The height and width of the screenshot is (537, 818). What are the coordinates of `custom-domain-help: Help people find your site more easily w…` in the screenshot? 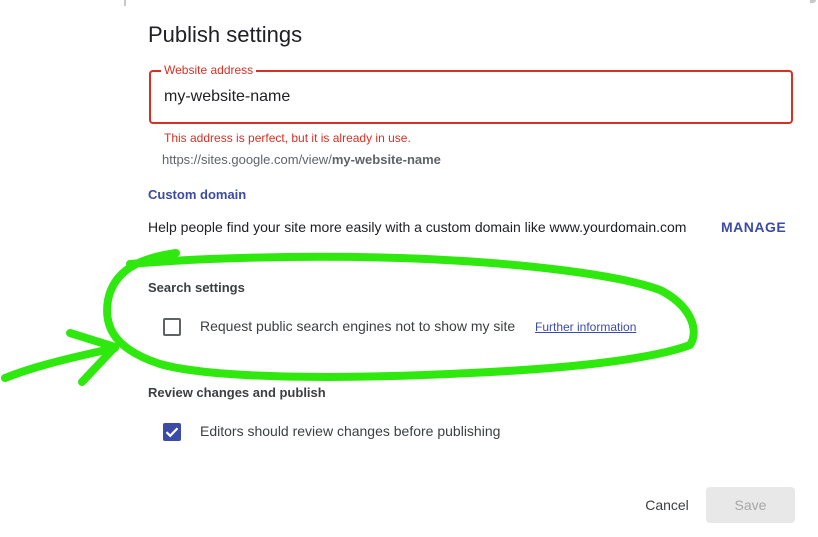 It's located at (417, 227).